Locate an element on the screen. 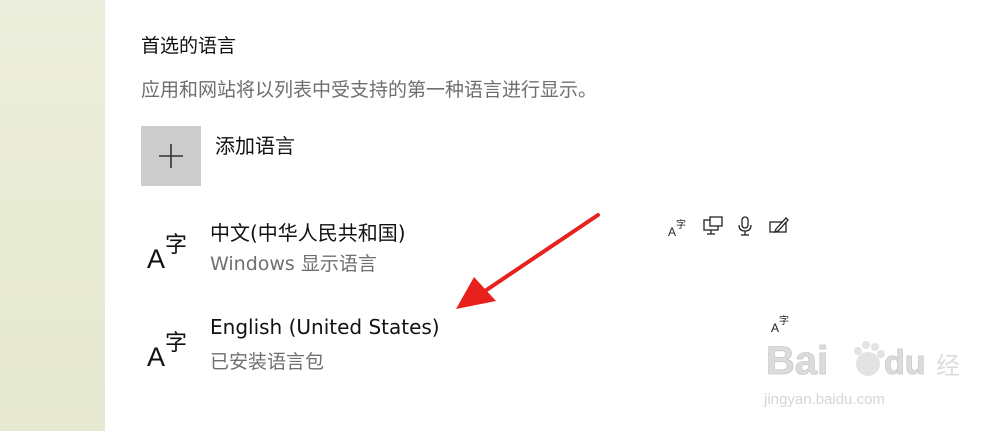 The height and width of the screenshot is (431, 1000). language-pack-icon: A 字 is located at coordinates (677, 228).